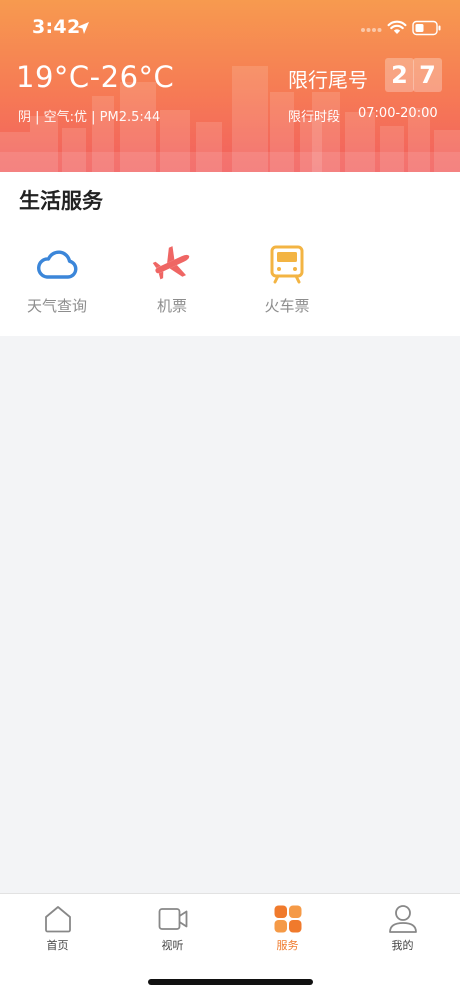  What do you see at coordinates (56, 27) in the screenshot?
I see `status-time: 3:42` at bounding box center [56, 27].